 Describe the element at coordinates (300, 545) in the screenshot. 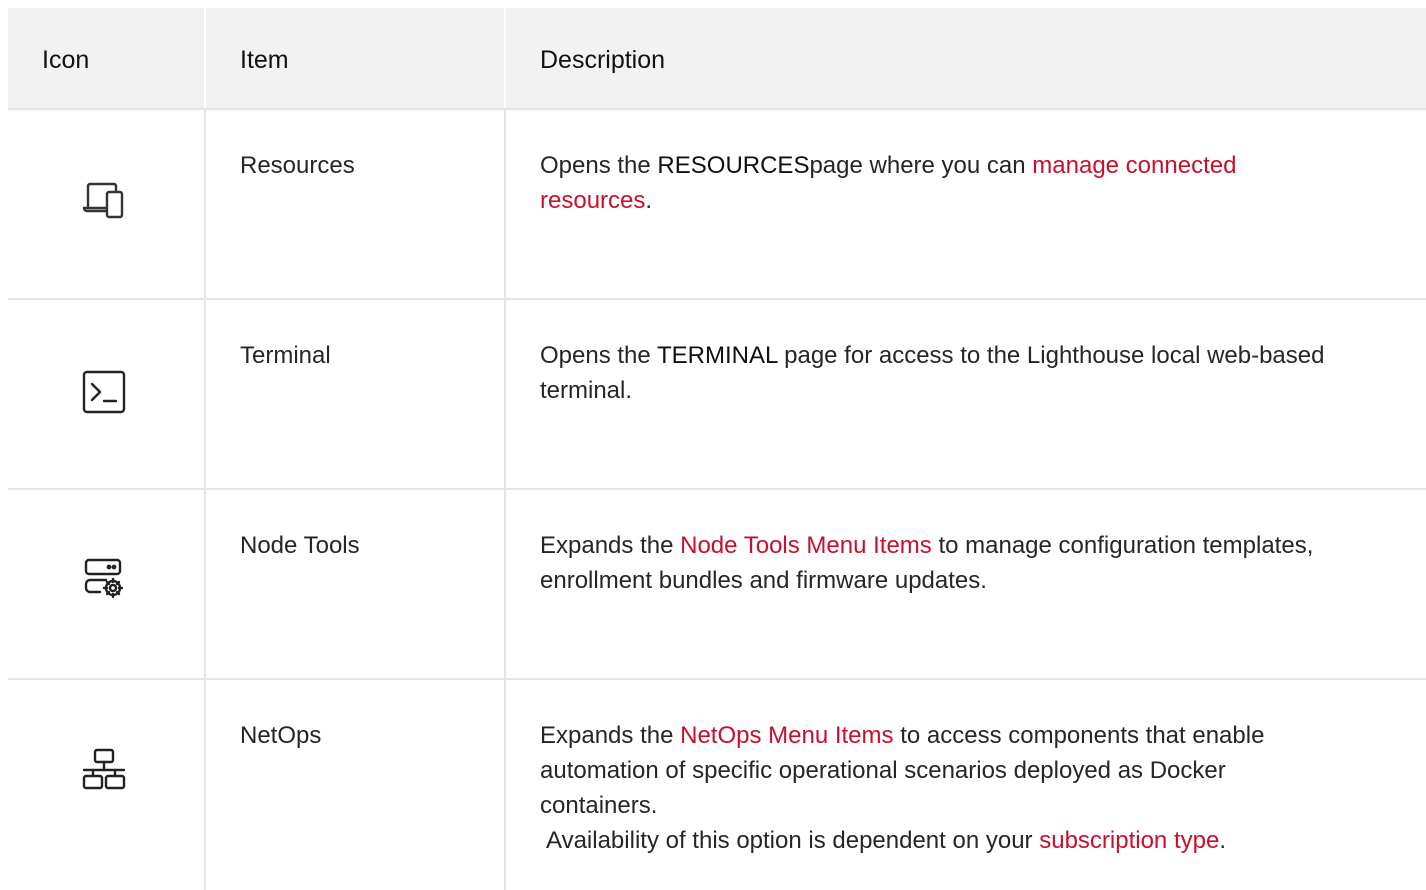

I see `item-label: Node Tools` at that location.